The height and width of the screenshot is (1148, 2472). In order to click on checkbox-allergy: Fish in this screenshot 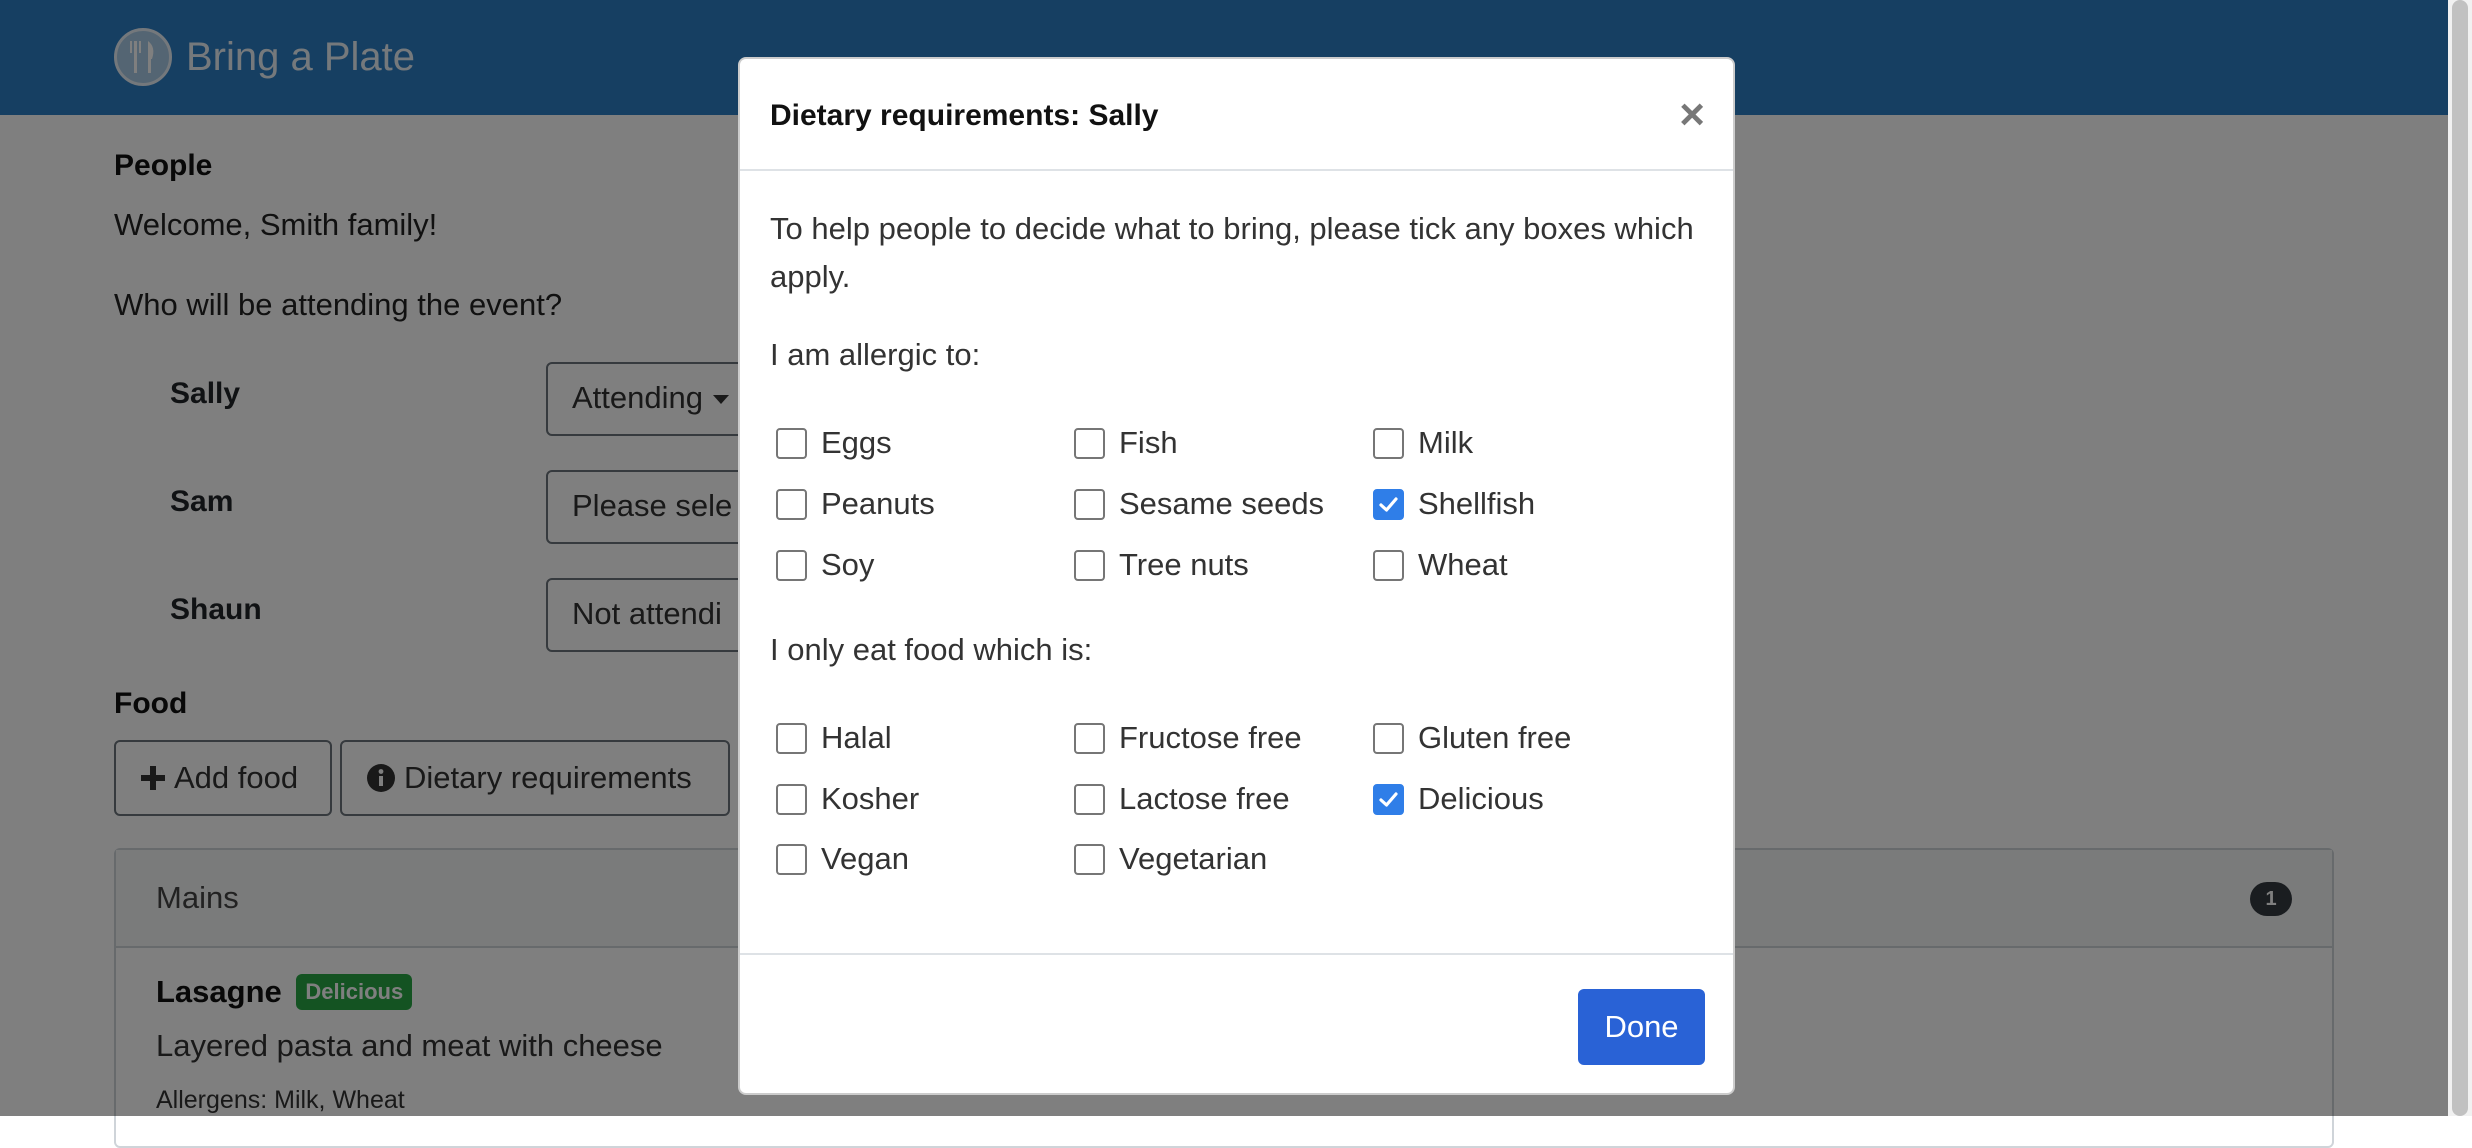, I will do `click(1126, 443)`.